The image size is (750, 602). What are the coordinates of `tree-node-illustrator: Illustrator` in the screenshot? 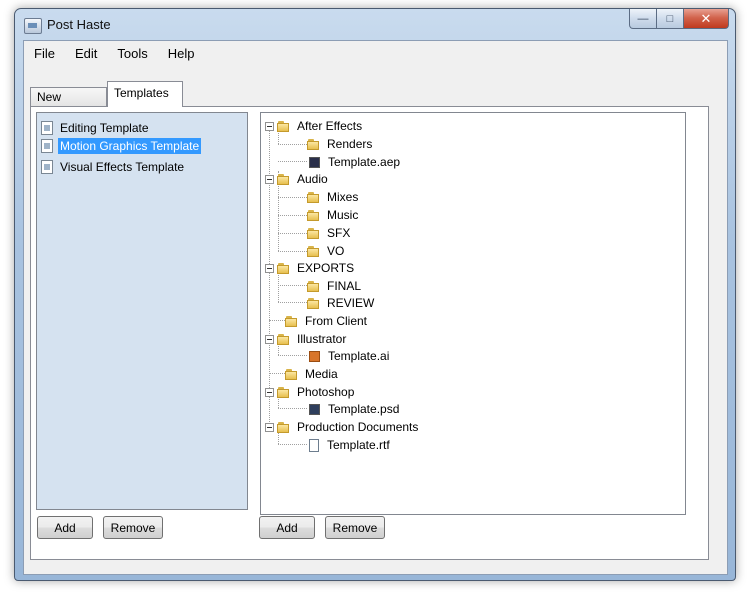 It's located at (305, 339).